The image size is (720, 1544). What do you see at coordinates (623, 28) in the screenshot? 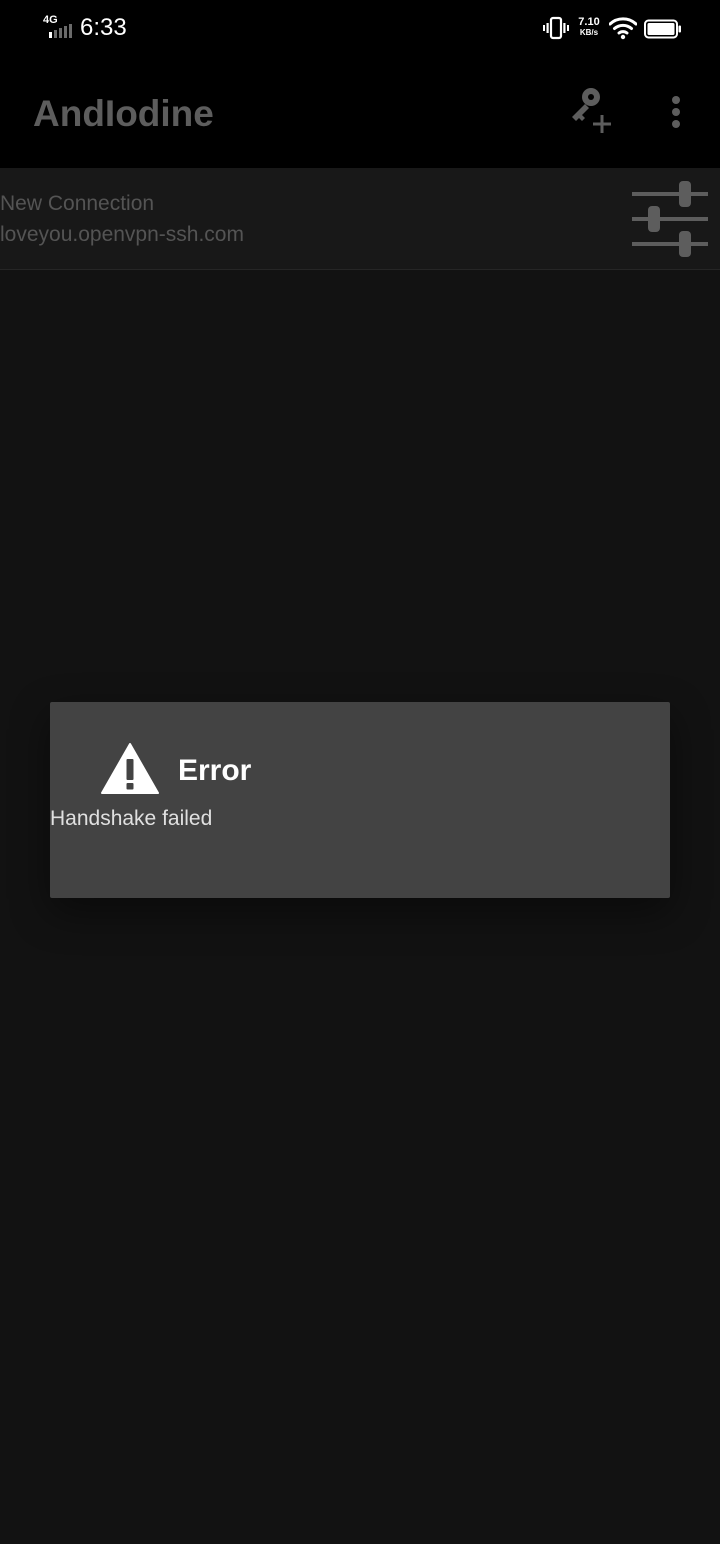
I see `wifi-icon` at bounding box center [623, 28].